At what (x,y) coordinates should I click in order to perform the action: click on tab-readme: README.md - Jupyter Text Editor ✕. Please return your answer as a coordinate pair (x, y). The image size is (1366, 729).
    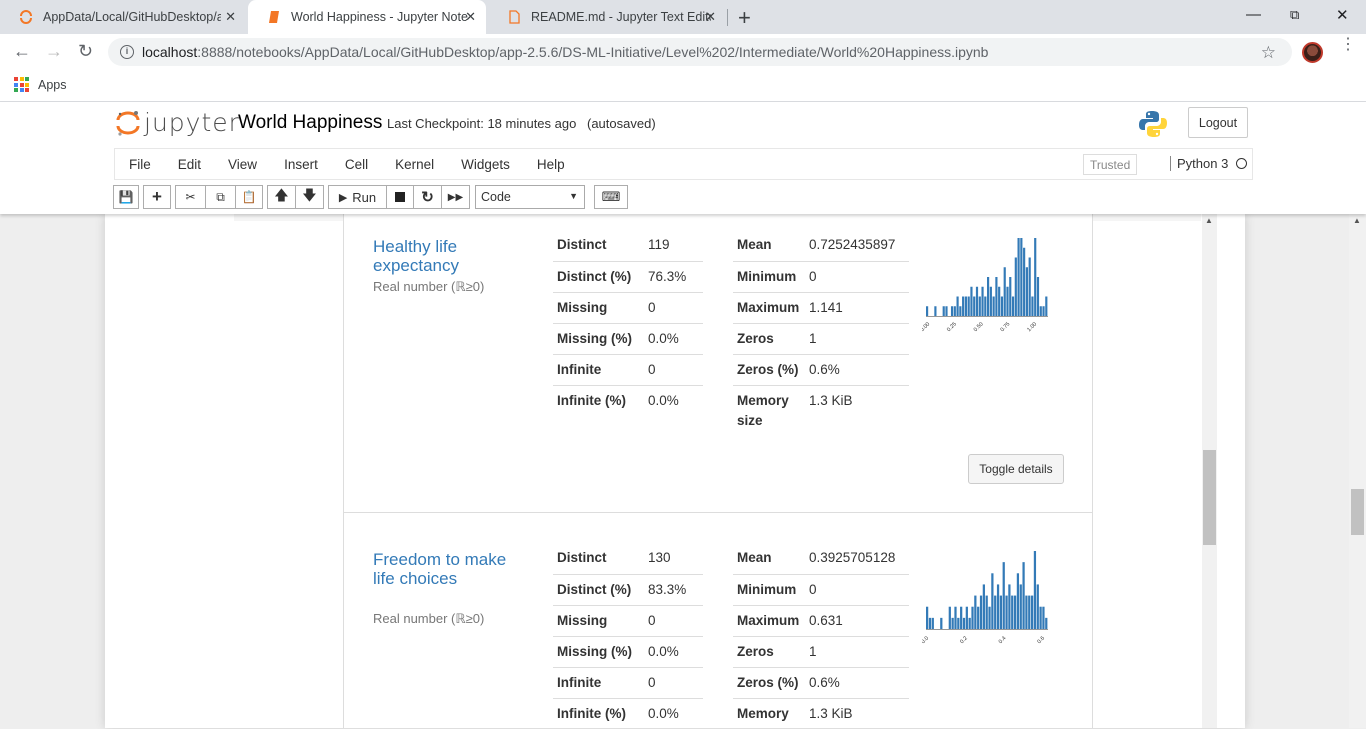
    Looking at the image, I should click on (607, 17).